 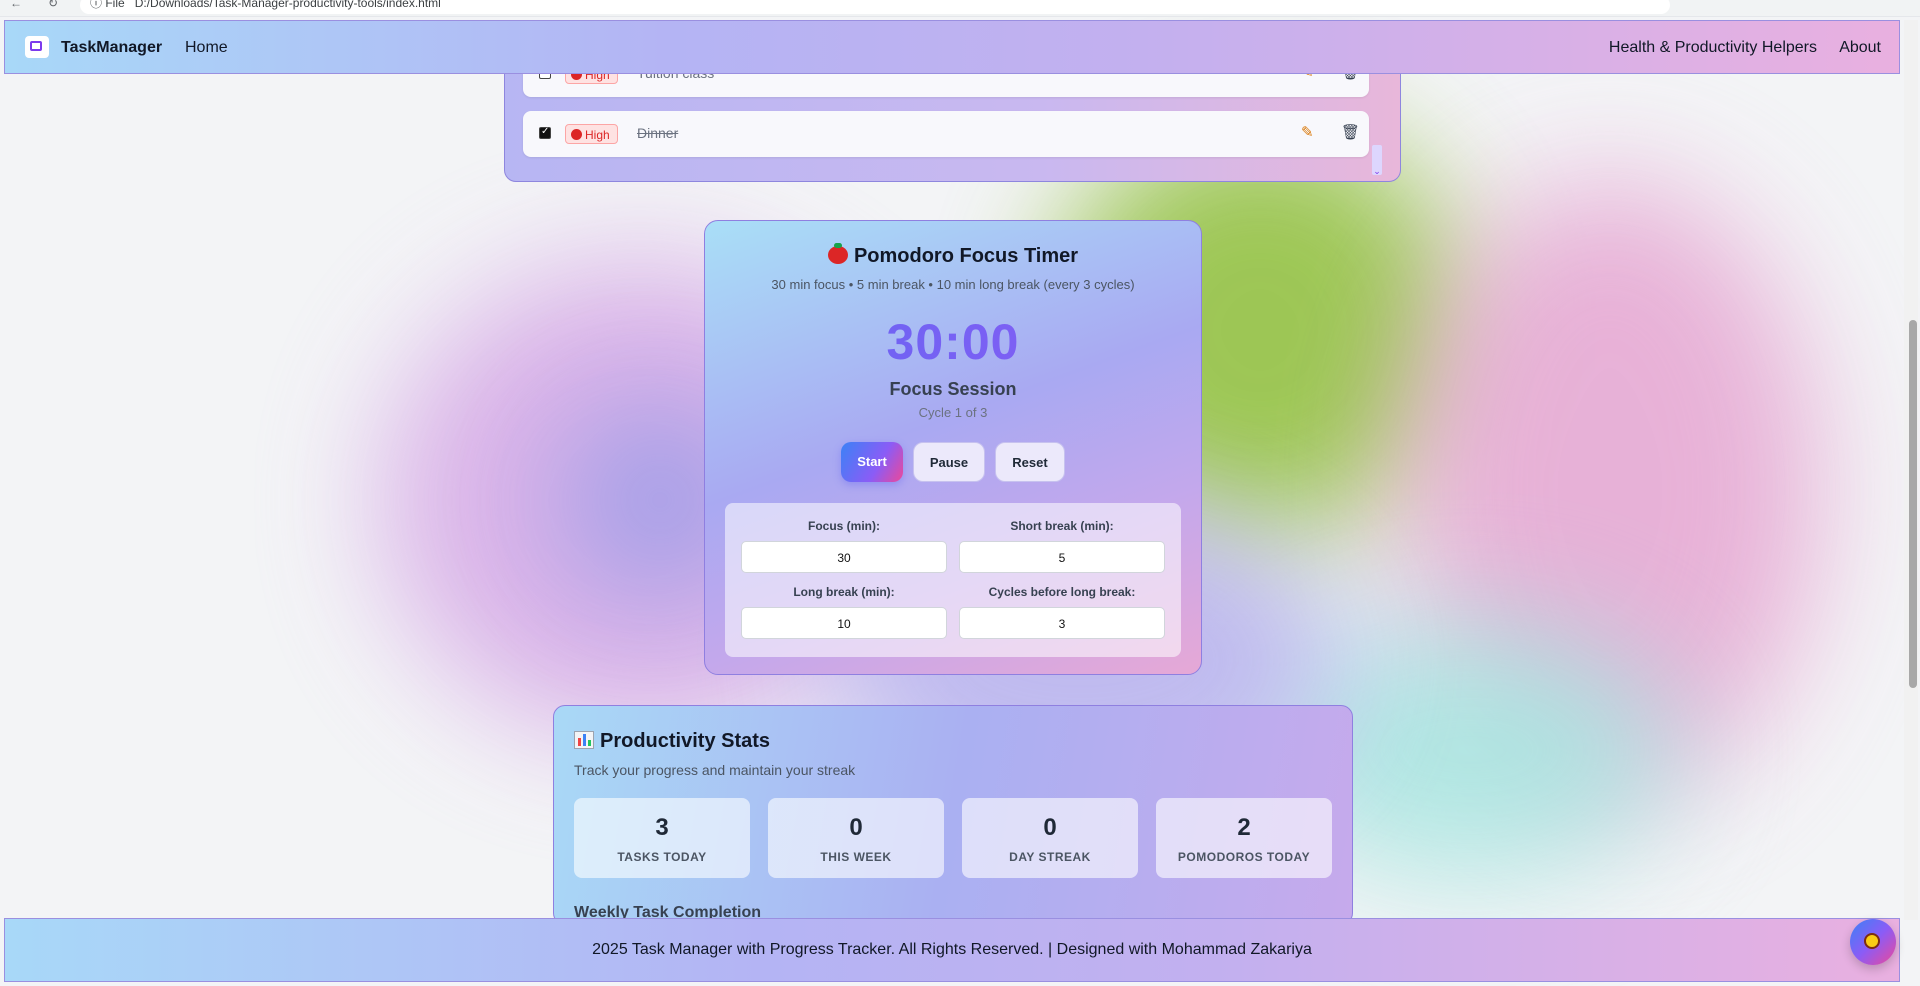 I want to click on stat-label: TASKS TODAY, so click(x=662, y=857).